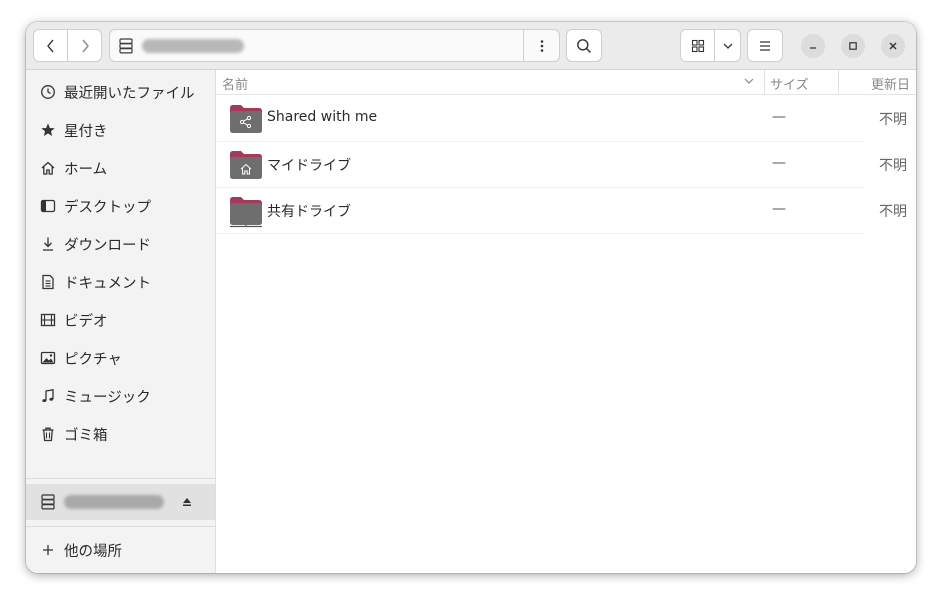 This screenshot has width=942, height=602. I want to click on chevron-left-icon, so click(50, 45).